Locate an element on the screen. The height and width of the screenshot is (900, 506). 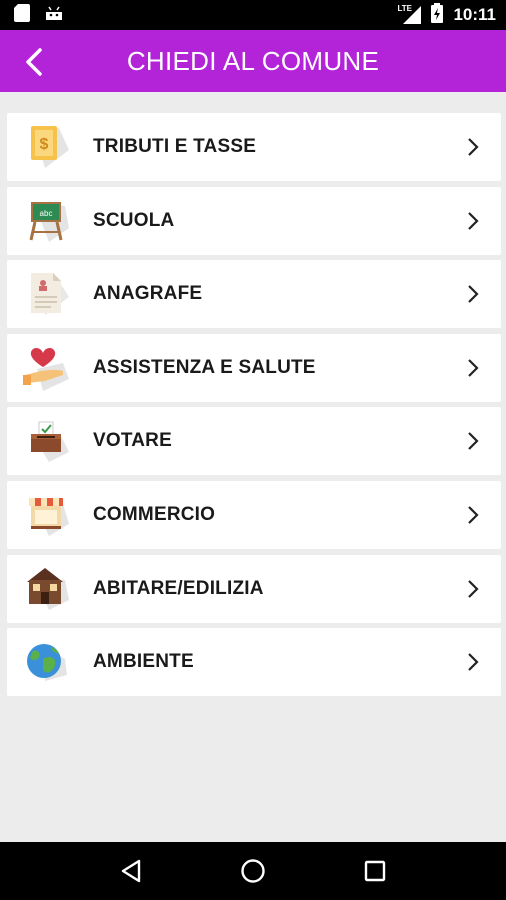
triangle-back-icon is located at coordinates (131, 871).